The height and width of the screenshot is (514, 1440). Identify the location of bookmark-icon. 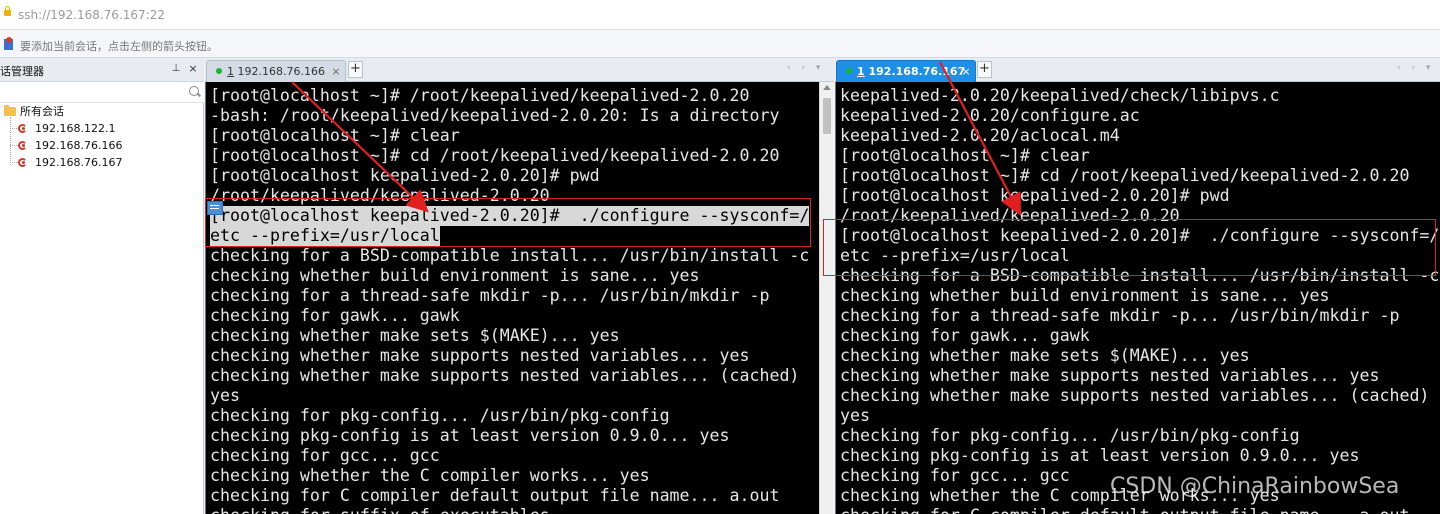
(8, 43).